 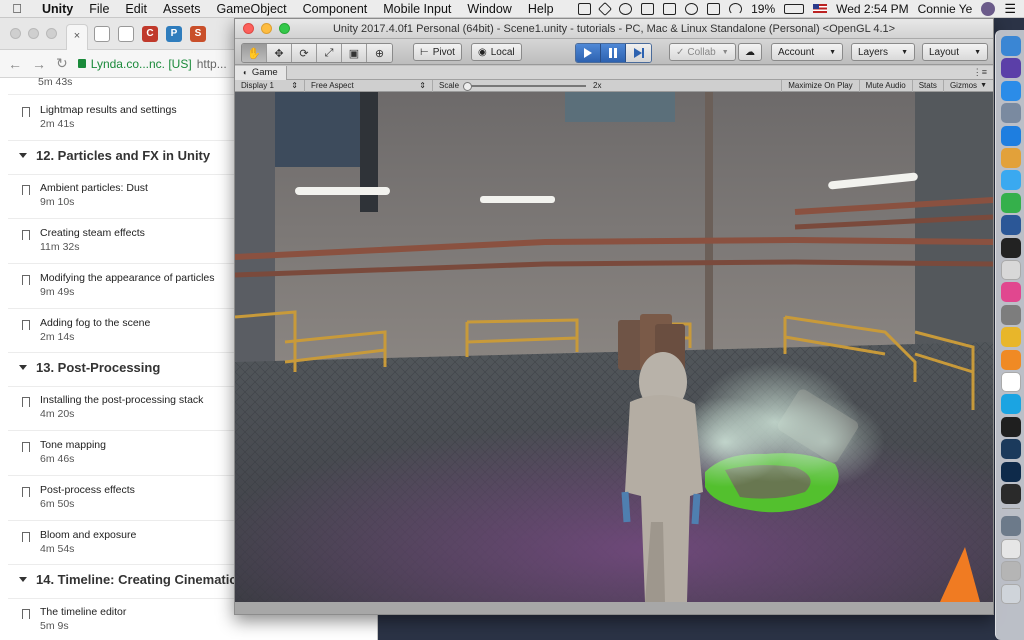 I want to click on stats-toggle: Stats, so click(x=927, y=85).